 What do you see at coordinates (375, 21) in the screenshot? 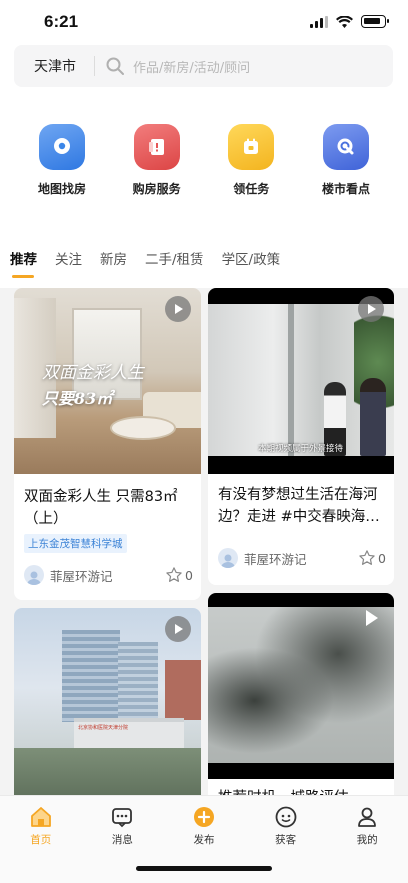
I see `battery-icon` at bounding box center [375, 21].